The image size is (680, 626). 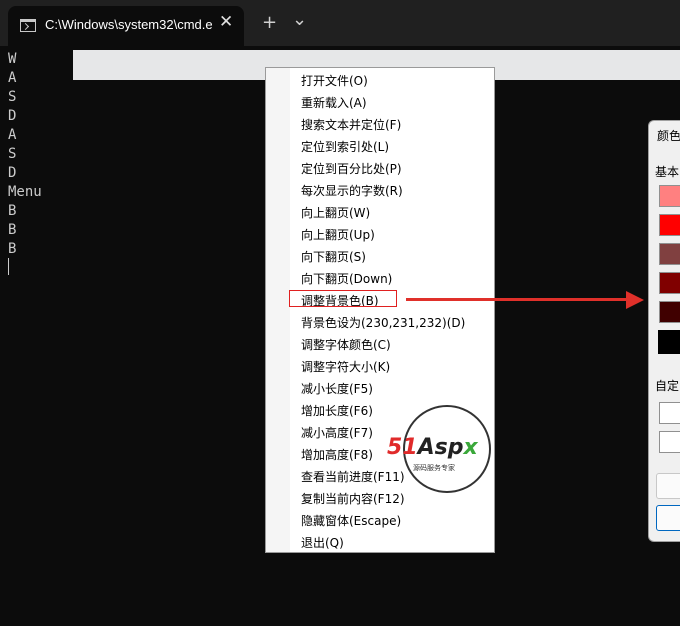 I want to click on menu-item: 增加长度(F6), so click(x=337, y=411).